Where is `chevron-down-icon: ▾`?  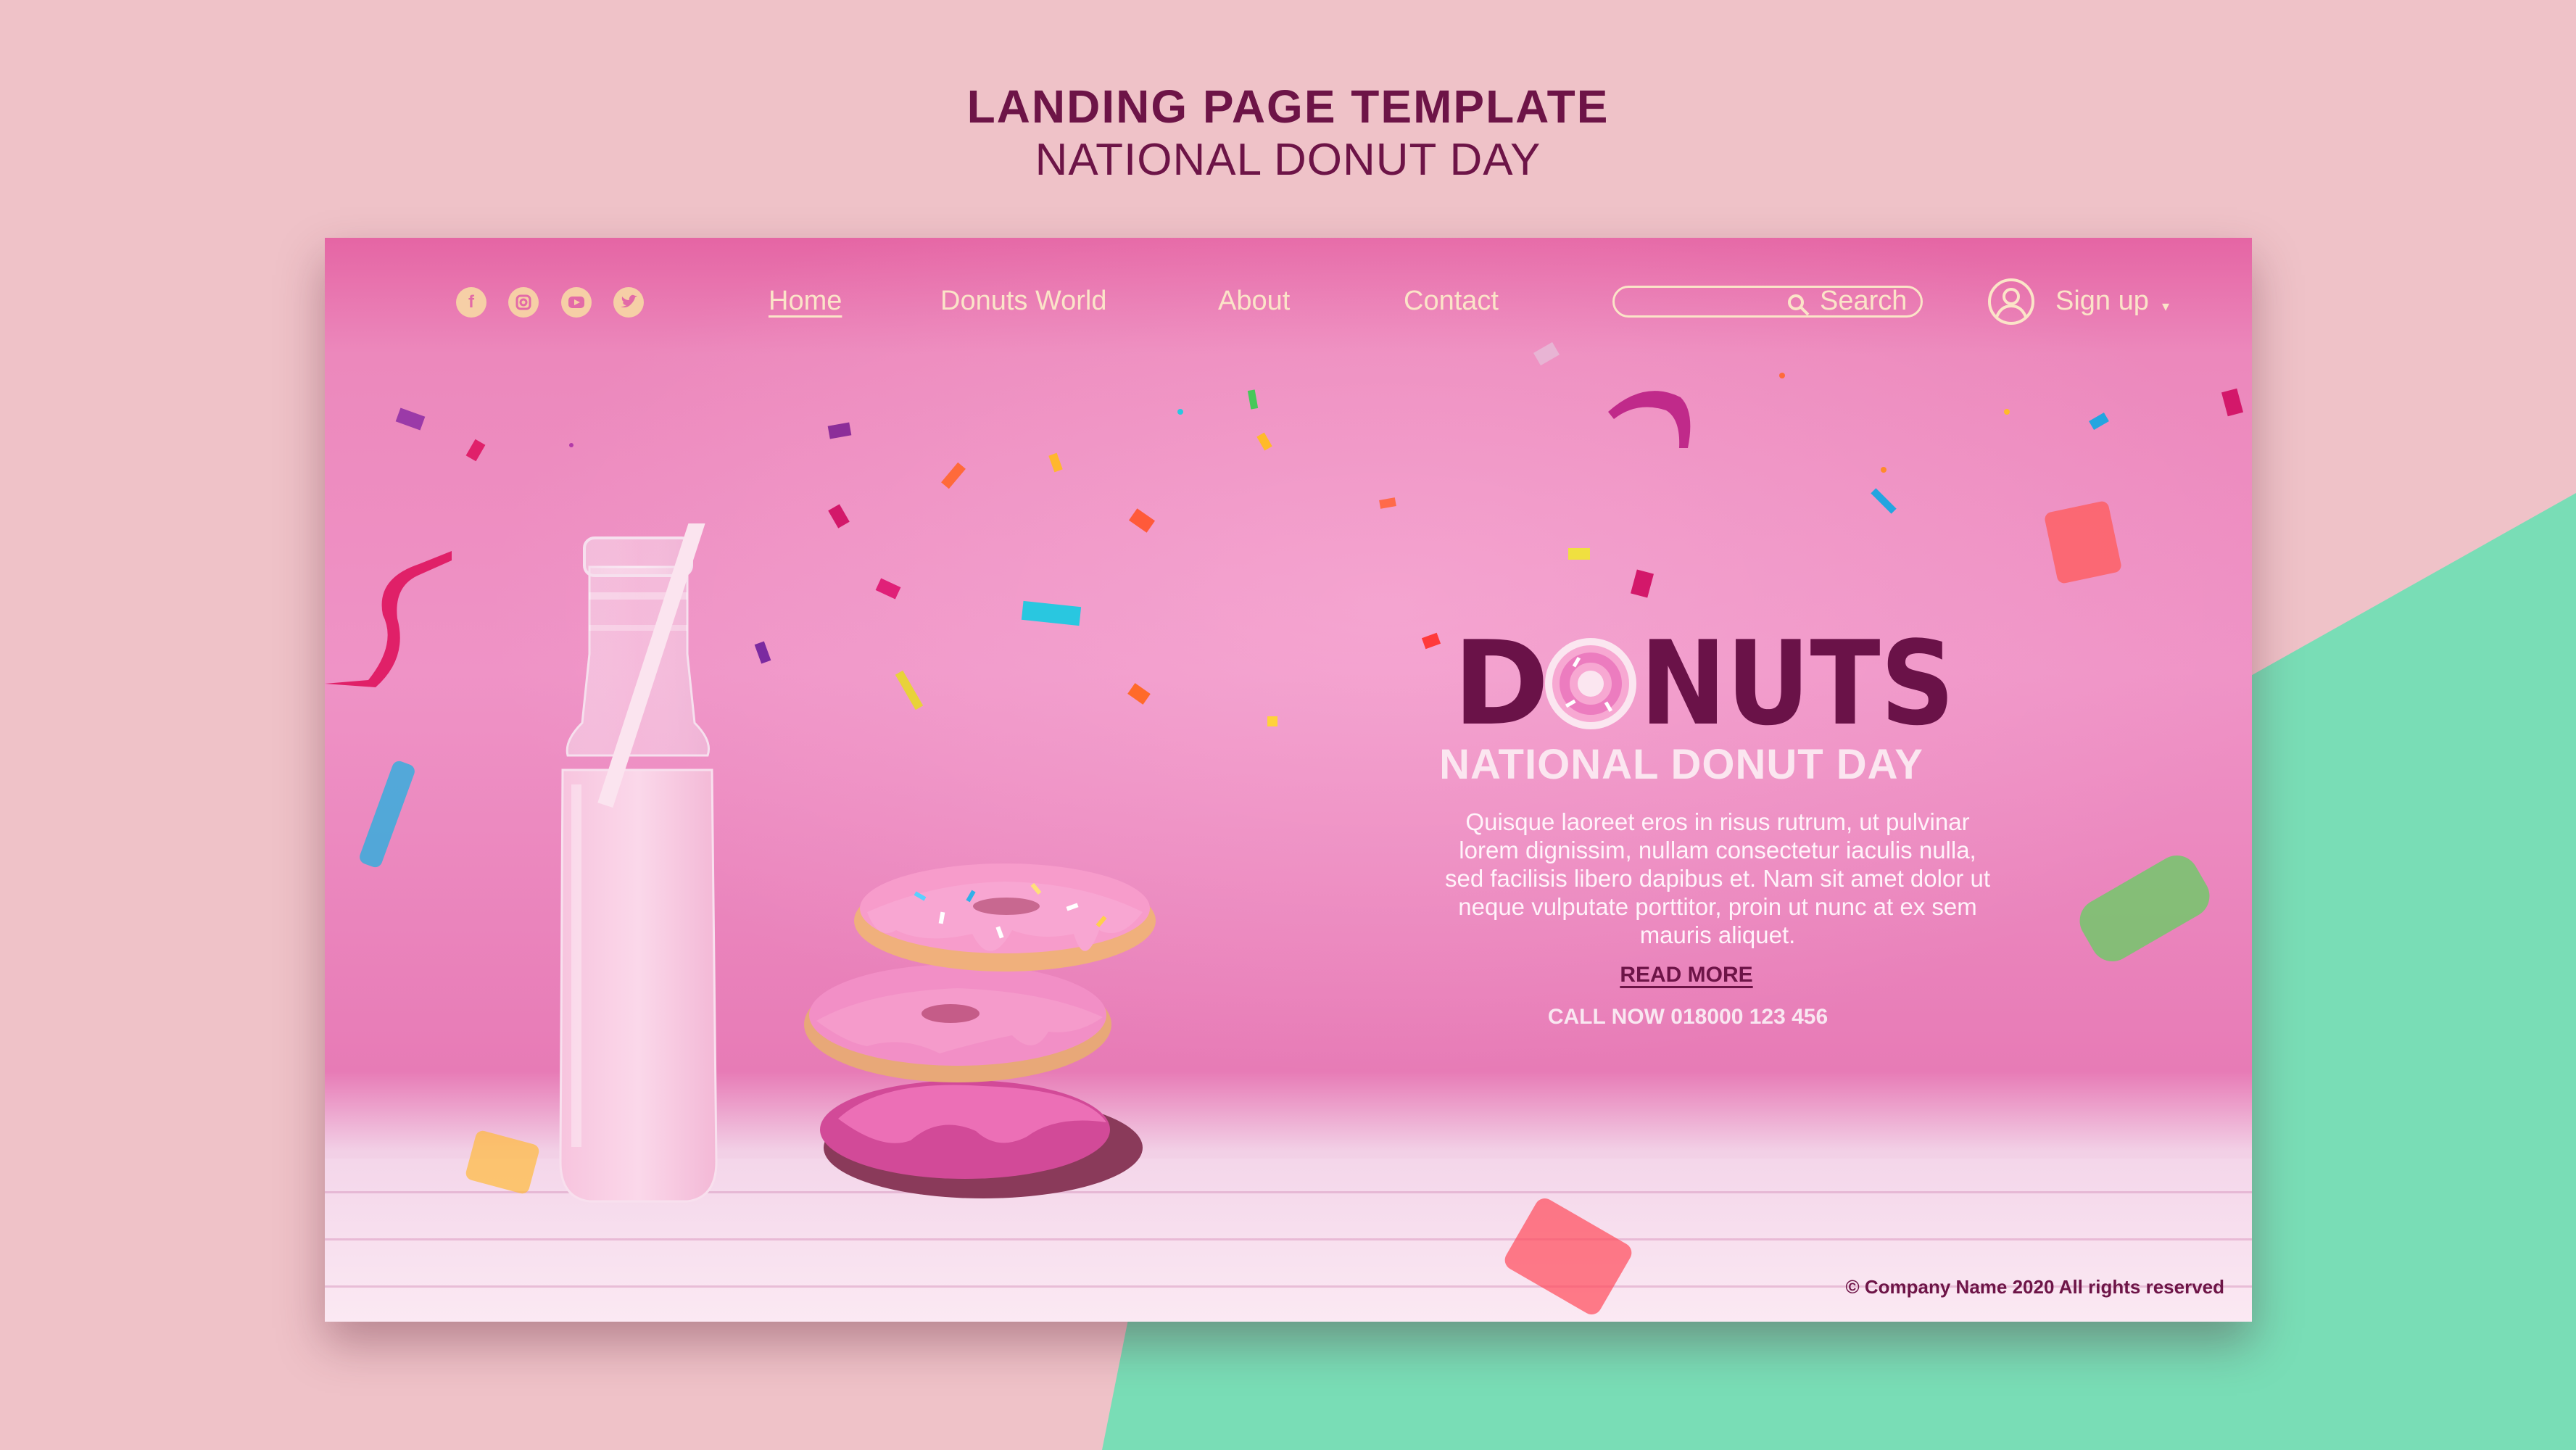
chevron-down-icon: ▾ is located at coordinates (2165, 306).